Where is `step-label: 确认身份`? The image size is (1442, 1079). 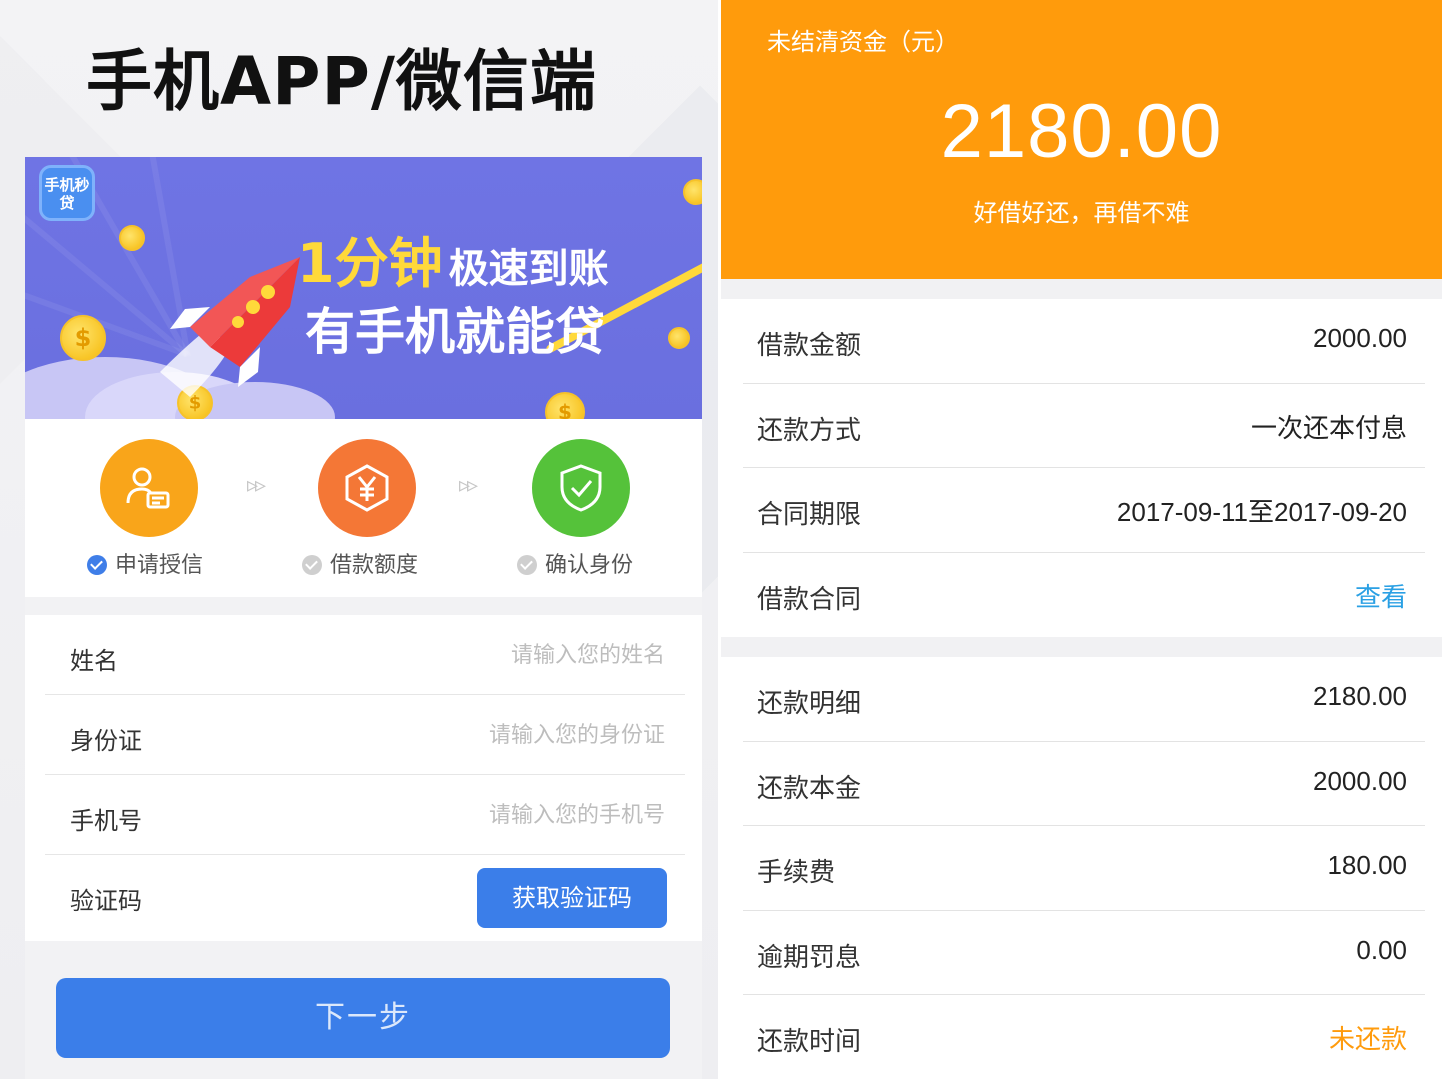 step-label: 确认身份 is located at coordinates (589, 565).